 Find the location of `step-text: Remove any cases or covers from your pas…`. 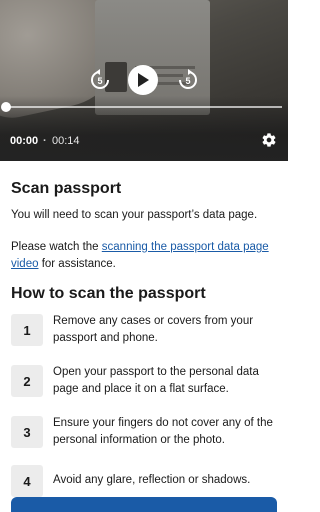

step-text: Remove any cases or covers from your pas… is located at coordinates (153, 329).